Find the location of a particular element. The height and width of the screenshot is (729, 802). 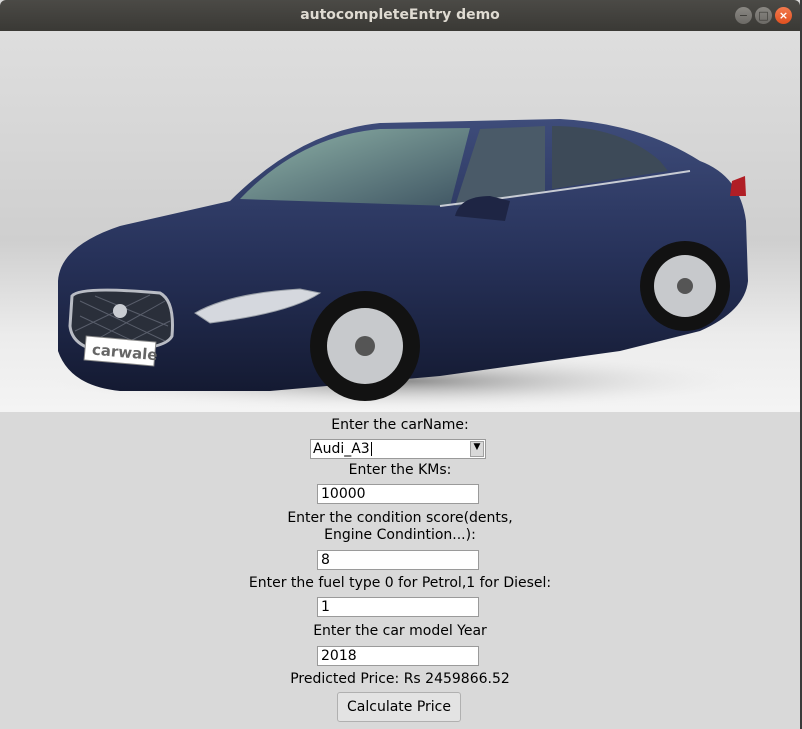

car-name-combobox: Audi_A3 ▼ is located at coordinates (398, 449).